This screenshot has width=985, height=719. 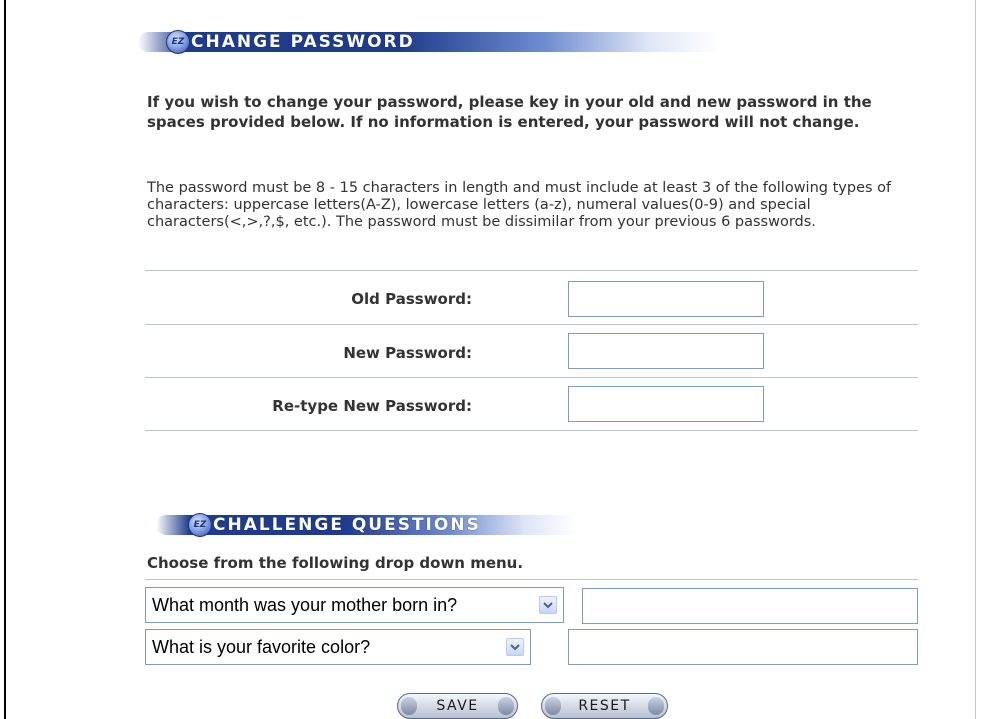 I want to click on question-2-select: What is your favorite color?, so click(x=338, y=647).